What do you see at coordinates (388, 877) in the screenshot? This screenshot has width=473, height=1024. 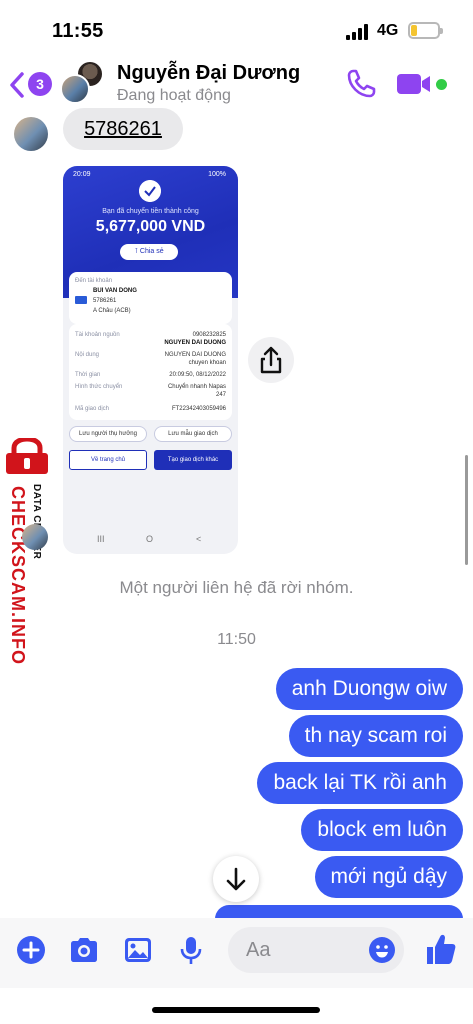 I see `outgoing-message: mới ngủ dậy` at bounding box center [388, 877].